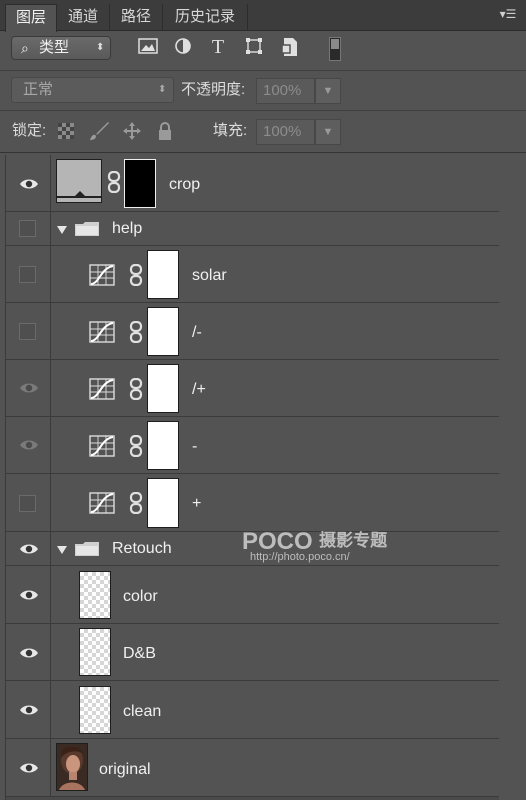 The width and height of the screenshot is (526, 800). I want to click on image-filter-icon, so click(148, 48).